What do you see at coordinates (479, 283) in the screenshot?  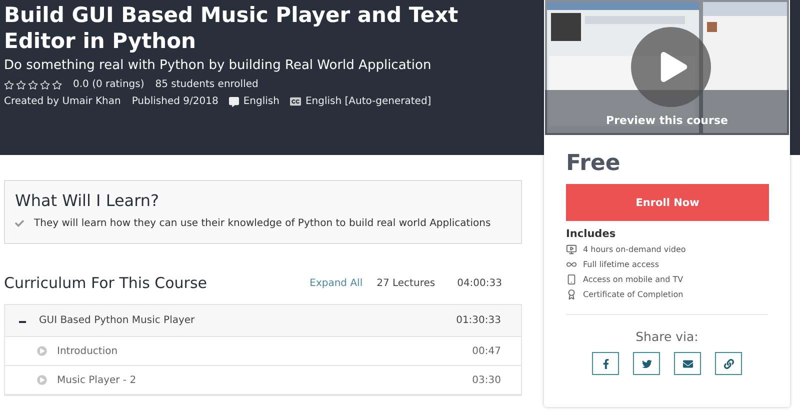 I see `total-duration: 04:00:33` at bounding box center [479, 283].